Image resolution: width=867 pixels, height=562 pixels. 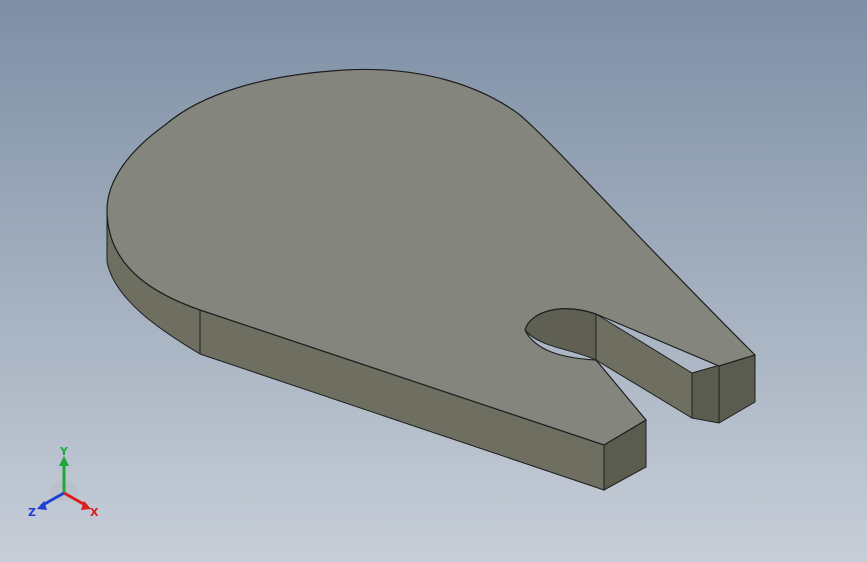 I want to click on y-axis-label: Y, so click(x=64, y=452).